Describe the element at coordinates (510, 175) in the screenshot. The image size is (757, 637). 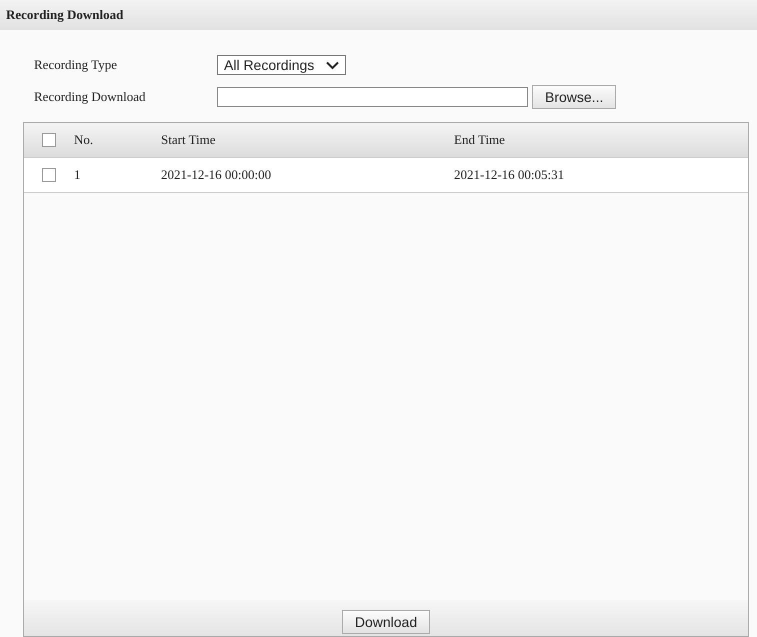
I see `table-cell-text: 2021-12-16 00:05:31` at that location.